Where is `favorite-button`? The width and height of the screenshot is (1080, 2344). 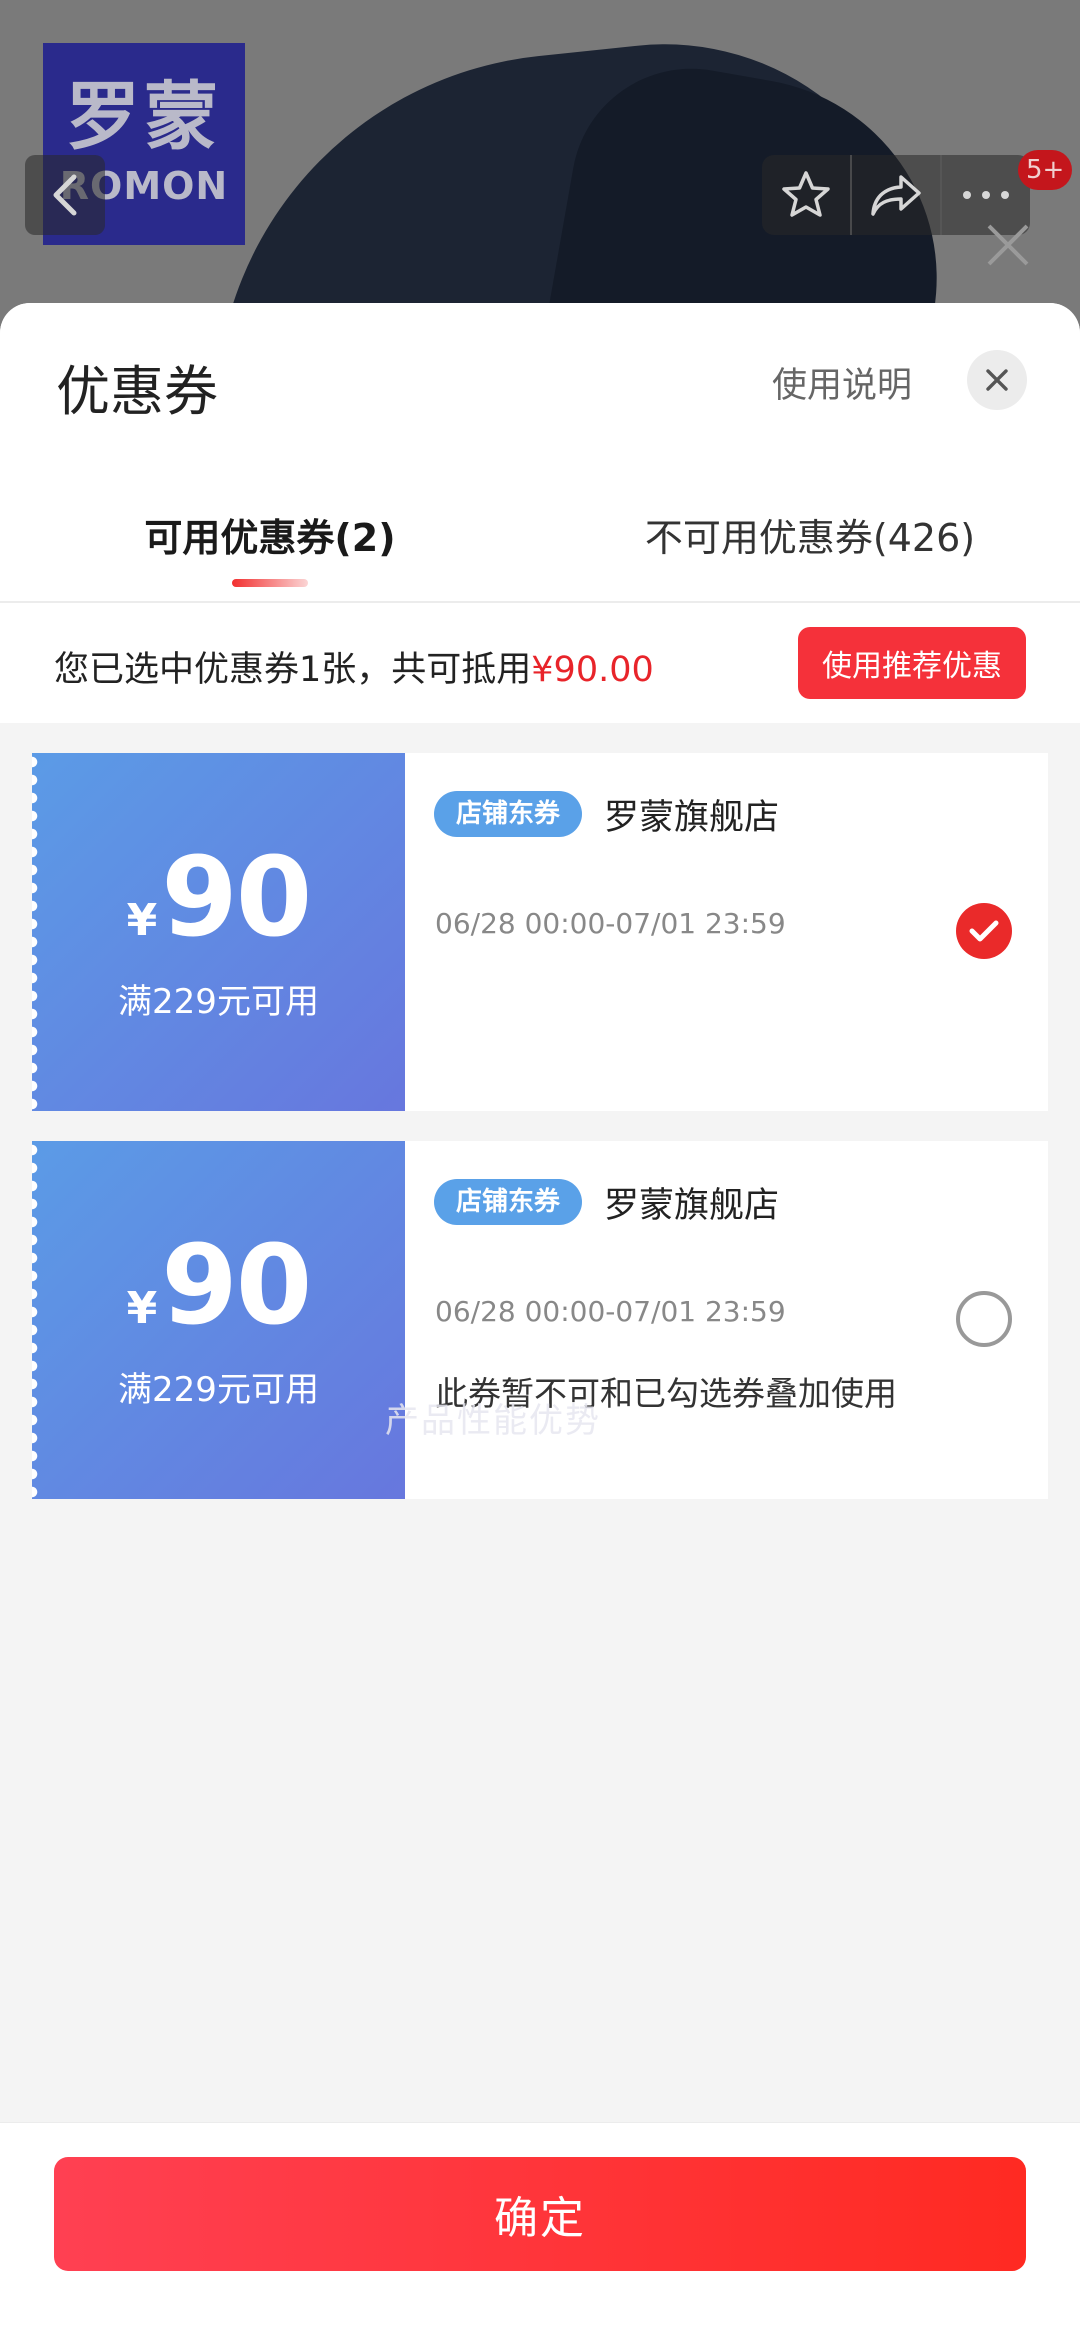 favorite-button is located at coordinates (807, 195).